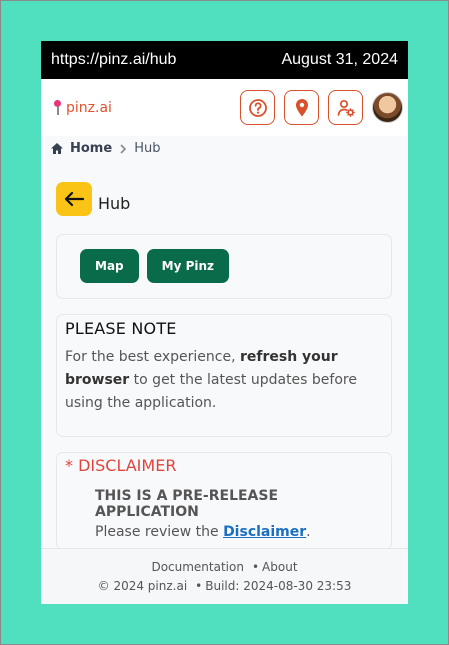 The height and width of the screenshot is (645, 449). Describe the element at coordinates (308, 532) in the screenshot. I see `disclaimer-text-end: .` at that location.